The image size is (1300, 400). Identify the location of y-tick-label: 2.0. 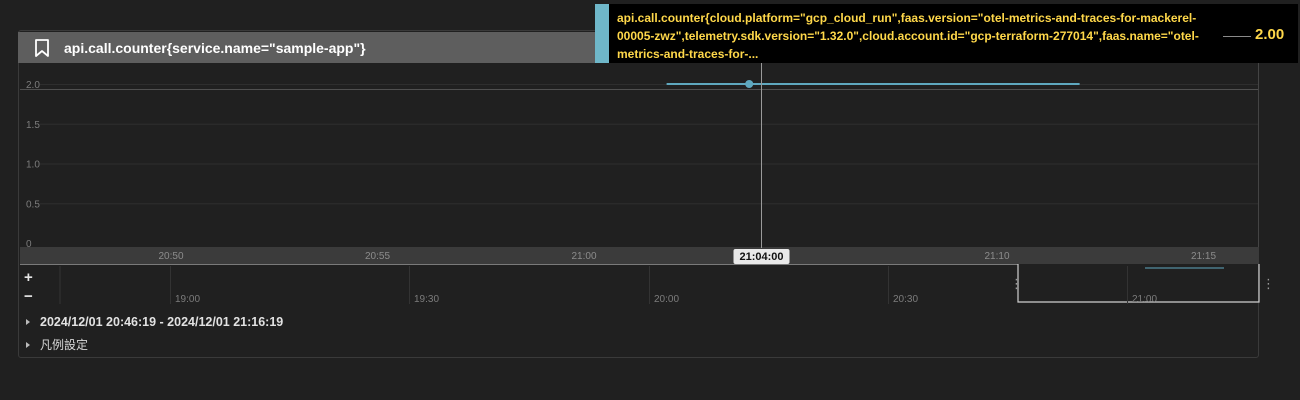
(33, 85).